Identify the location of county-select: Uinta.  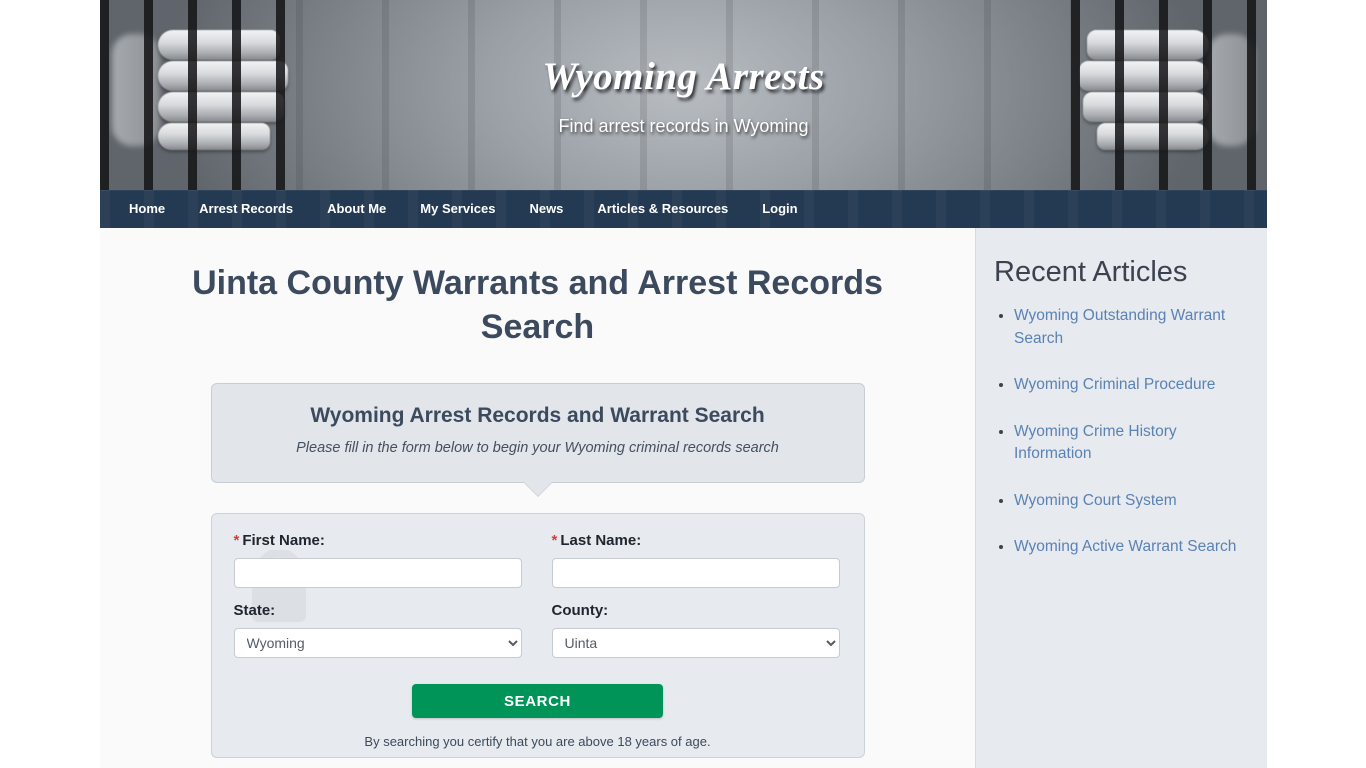
(695, 643).